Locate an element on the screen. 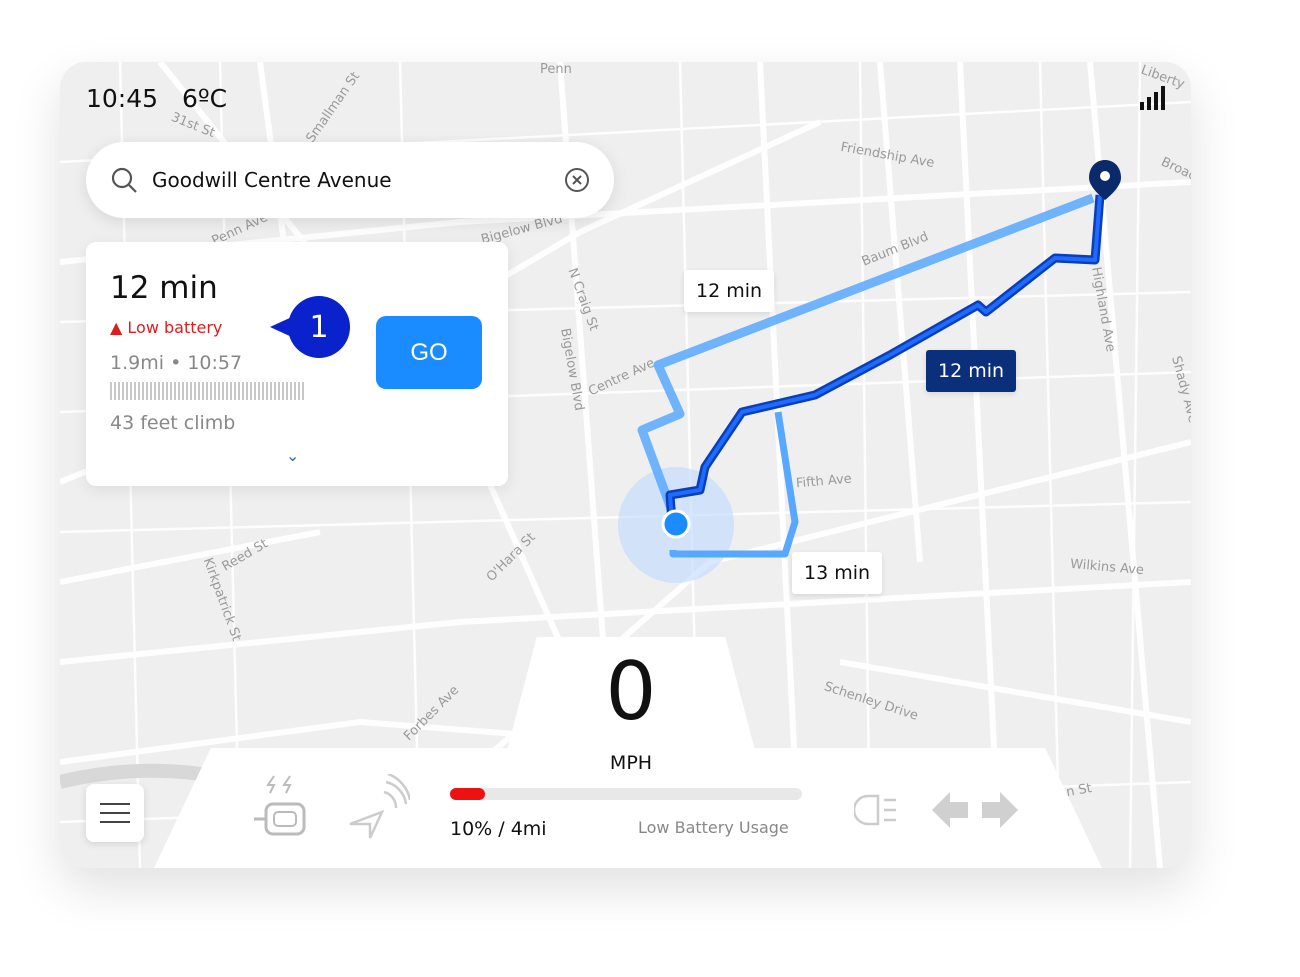 The height and width of the screenshot is (977, 1300). route-duration: 12 min is located at coordinates (164, 288).